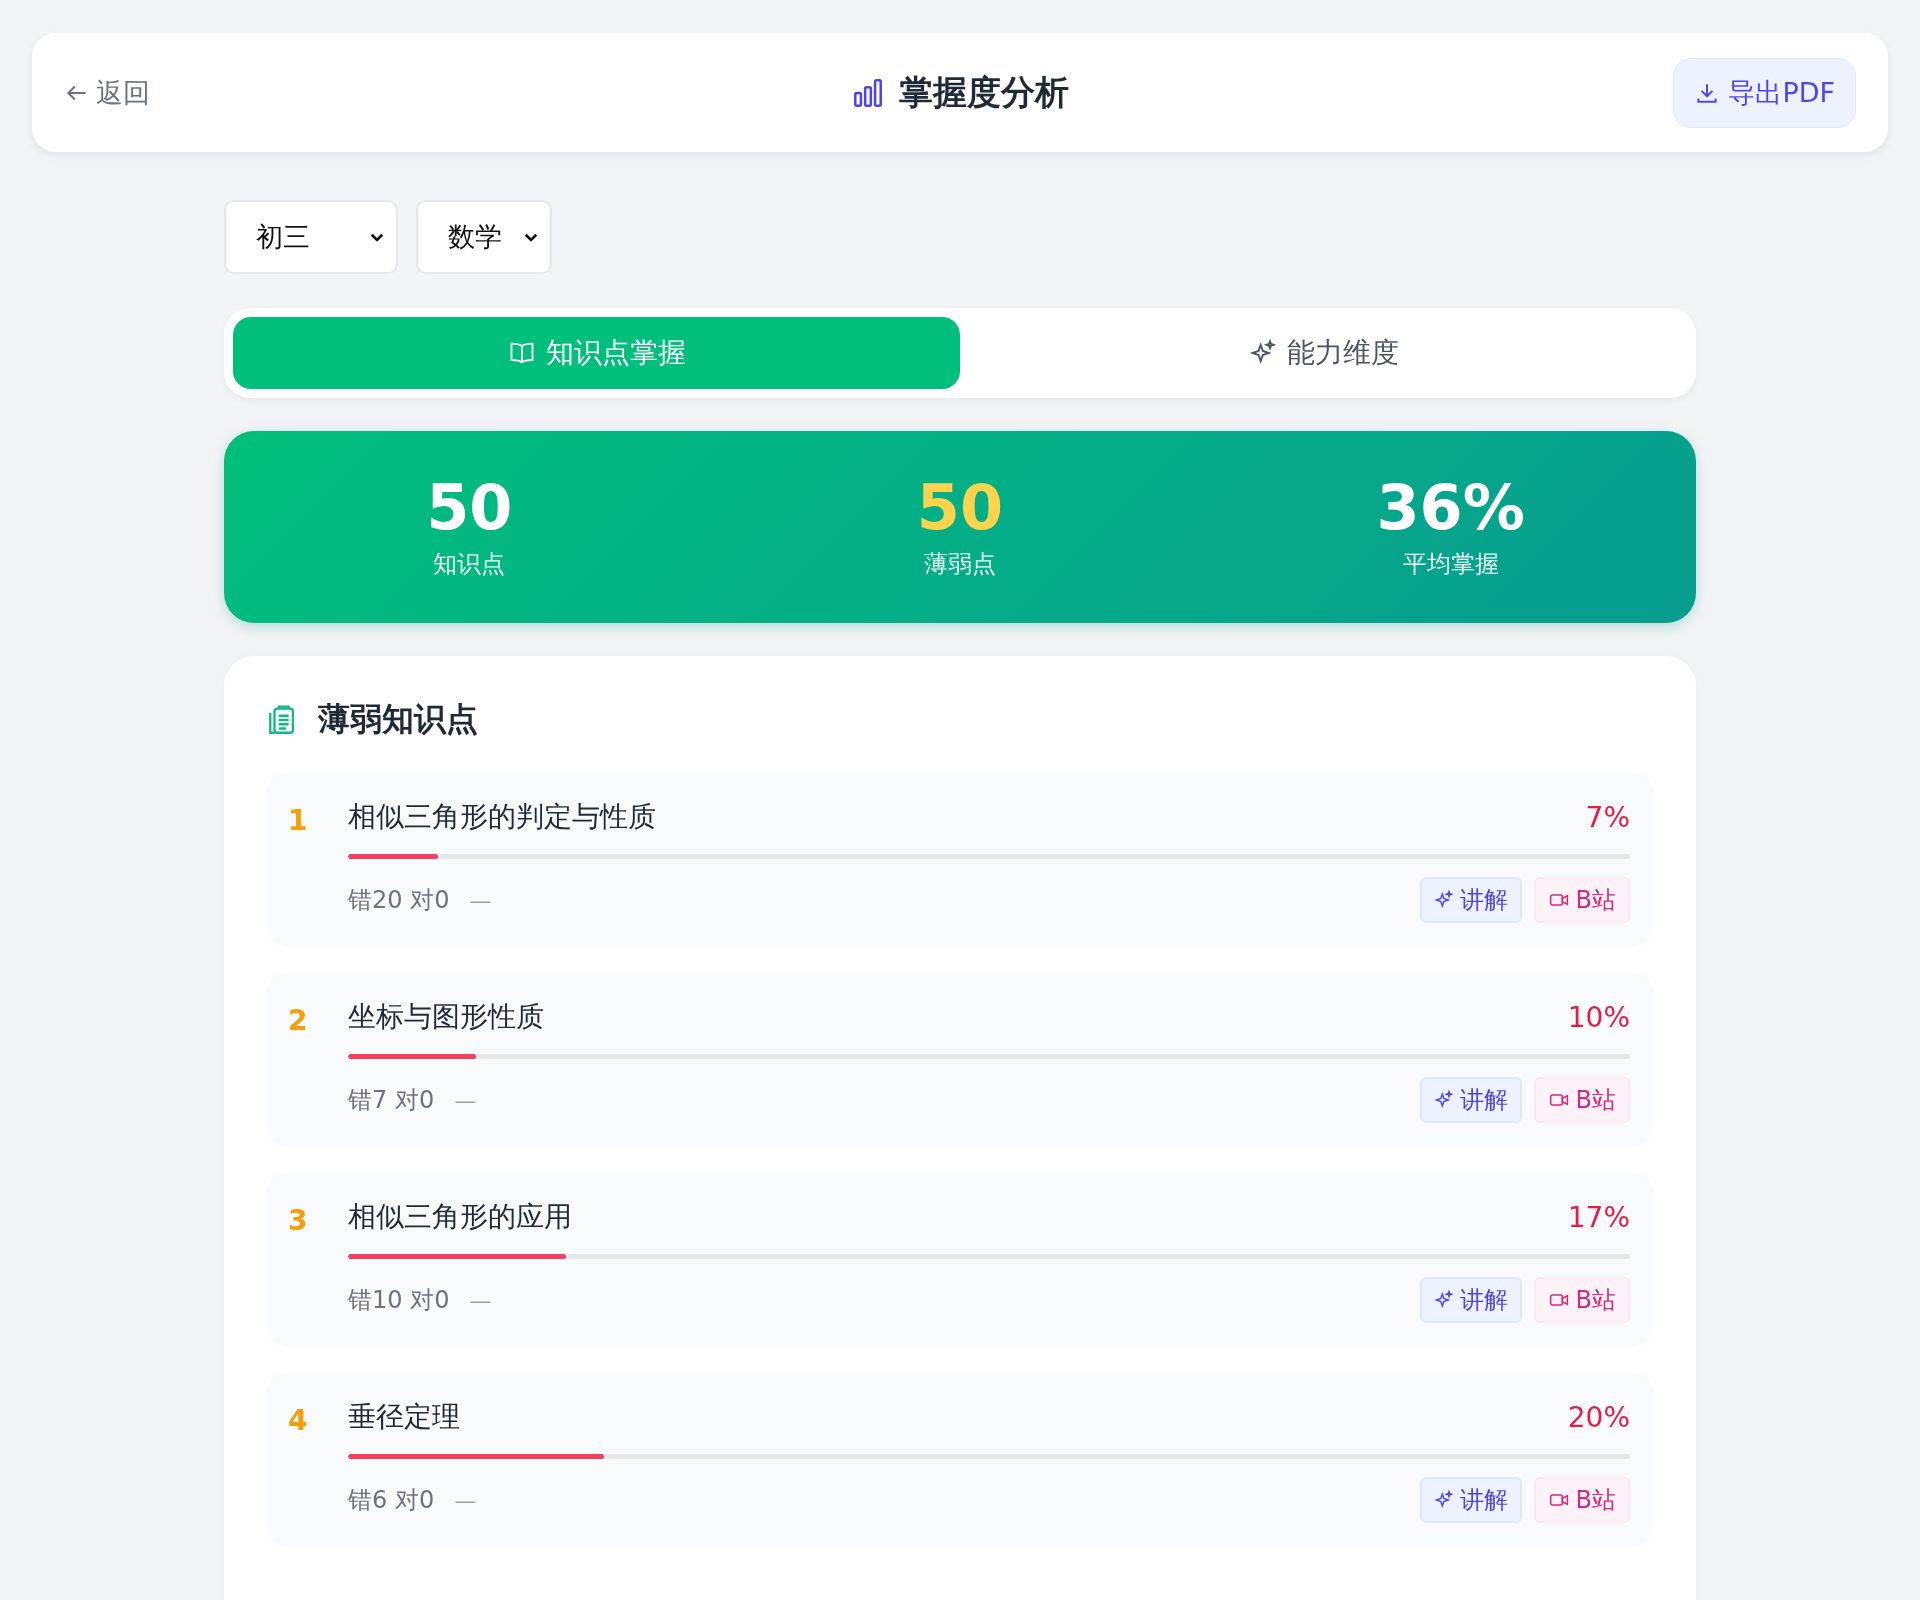 This screenshot has height=1600, width=1920. I want to click on dropdown-select: 初三, so click(311, 237).